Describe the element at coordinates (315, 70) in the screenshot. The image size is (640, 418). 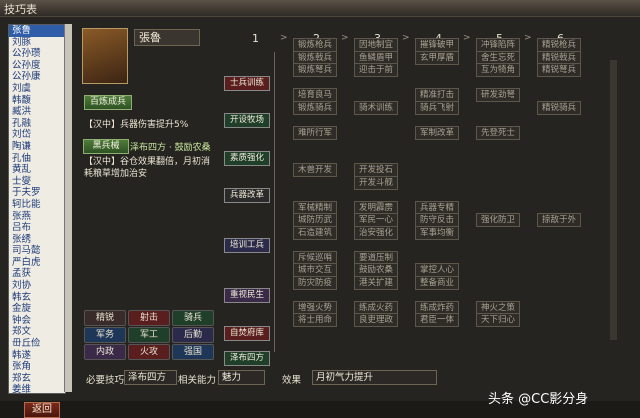
I see `tree-skill-node: 锻炼弩兵` at that location.